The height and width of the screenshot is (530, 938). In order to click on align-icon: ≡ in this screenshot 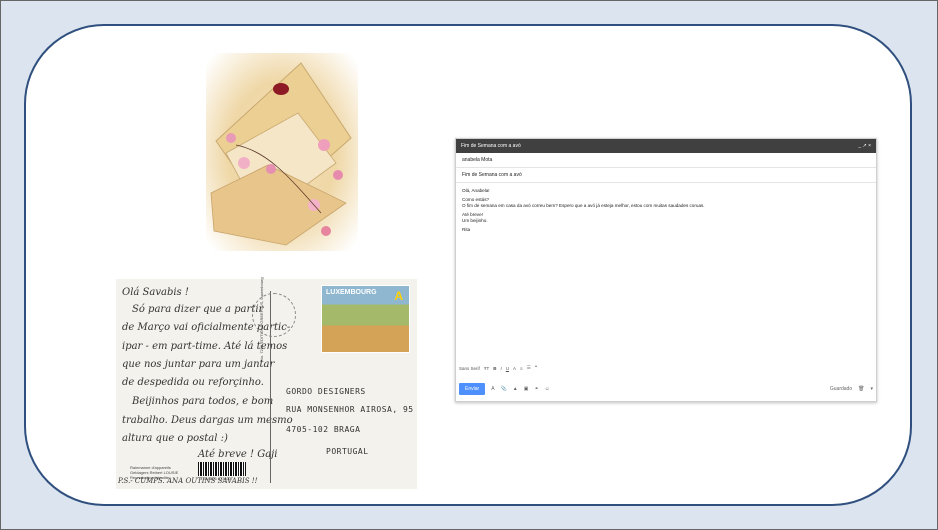, I will do `click(521, 368)`.